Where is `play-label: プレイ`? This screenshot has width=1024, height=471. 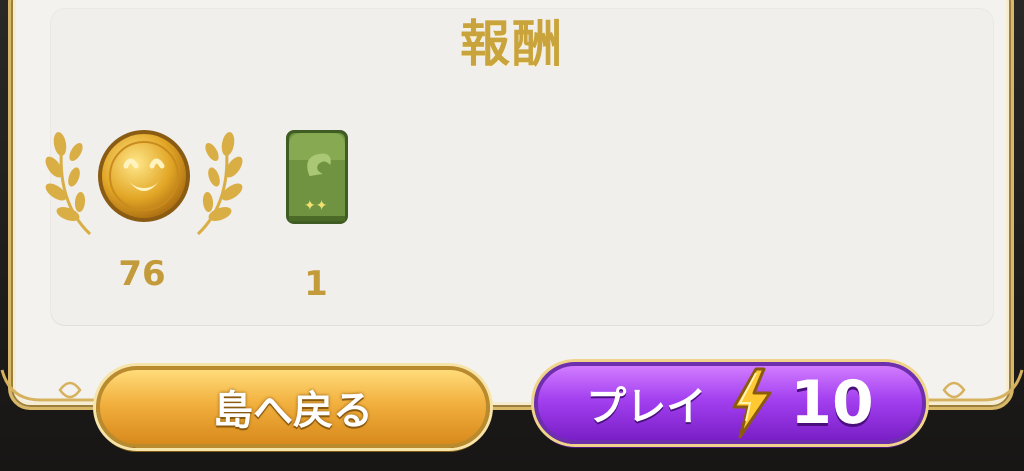 play-label: プレイ is located at coordinates (646, 407).